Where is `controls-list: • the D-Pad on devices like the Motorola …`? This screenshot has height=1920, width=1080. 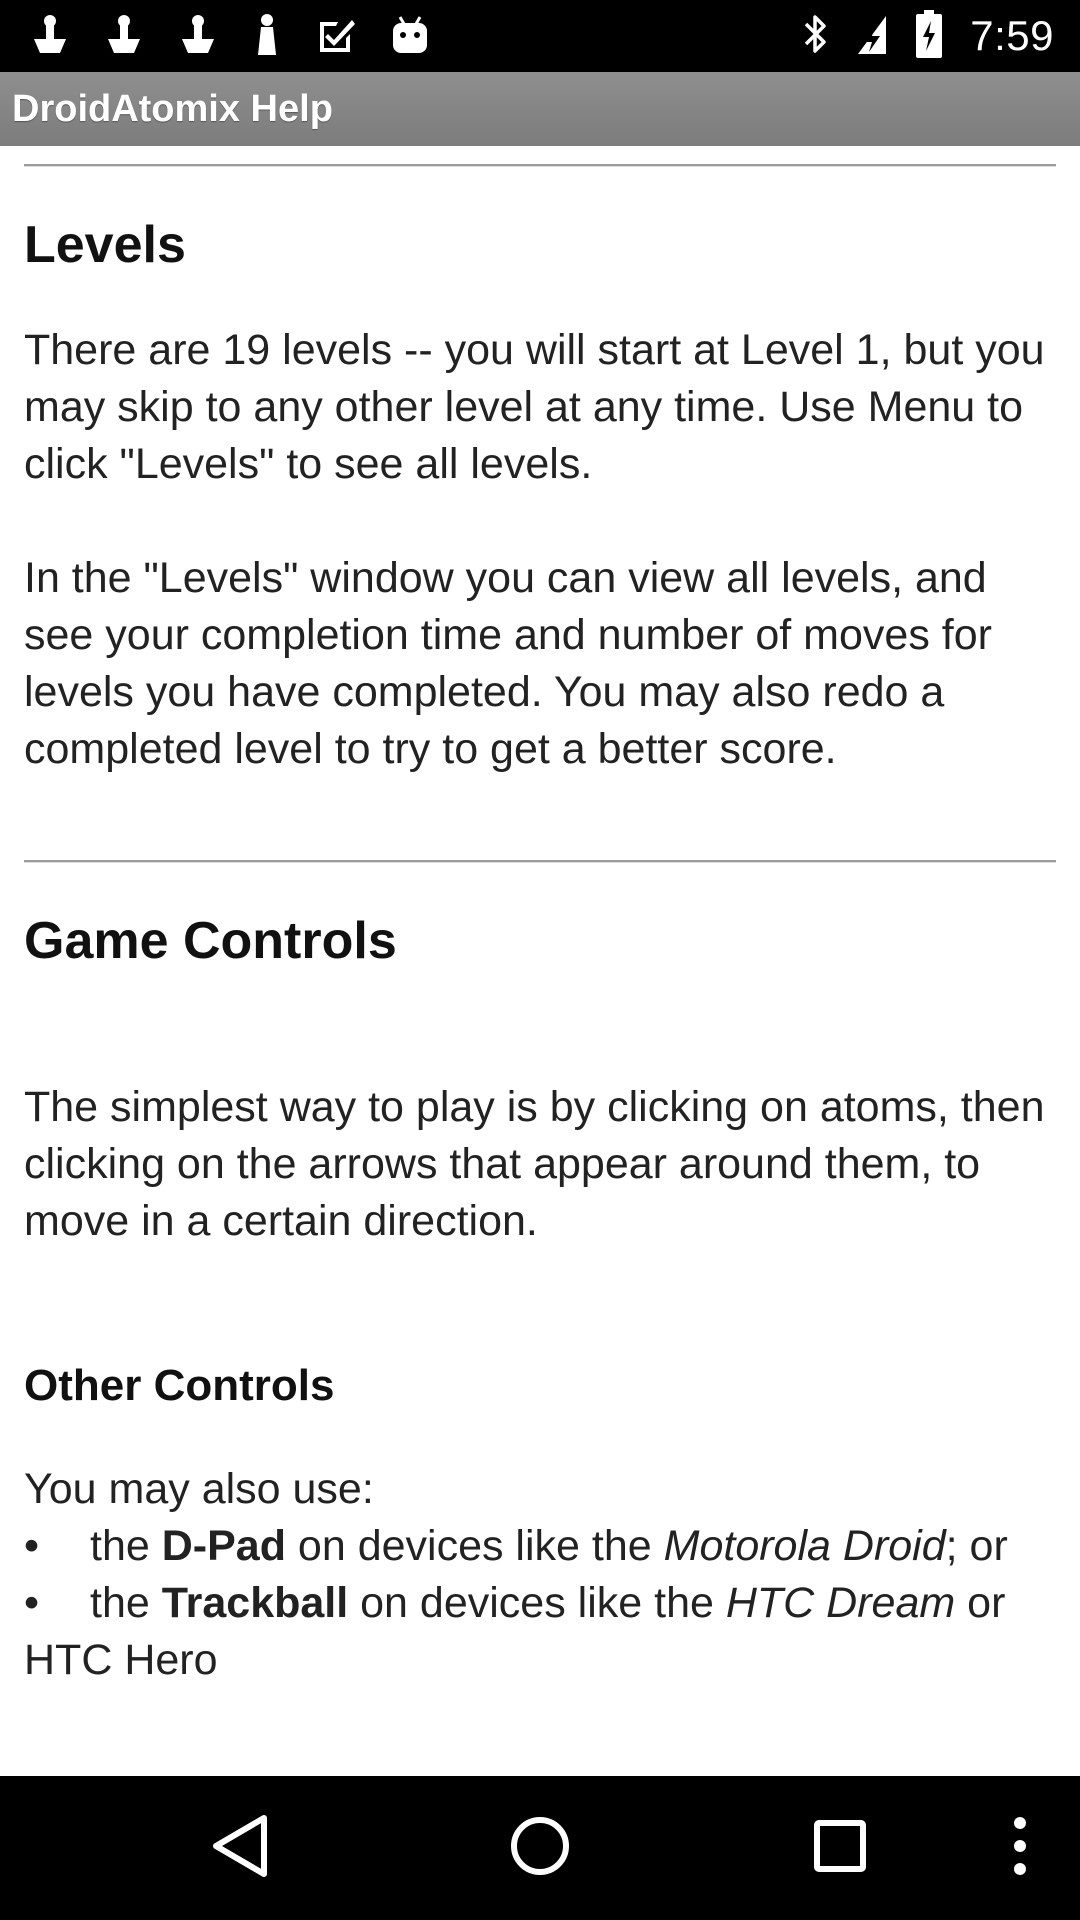 controls-list: • the D-Pad on devices like the Motorola … is located at coordinates (540, 1603).